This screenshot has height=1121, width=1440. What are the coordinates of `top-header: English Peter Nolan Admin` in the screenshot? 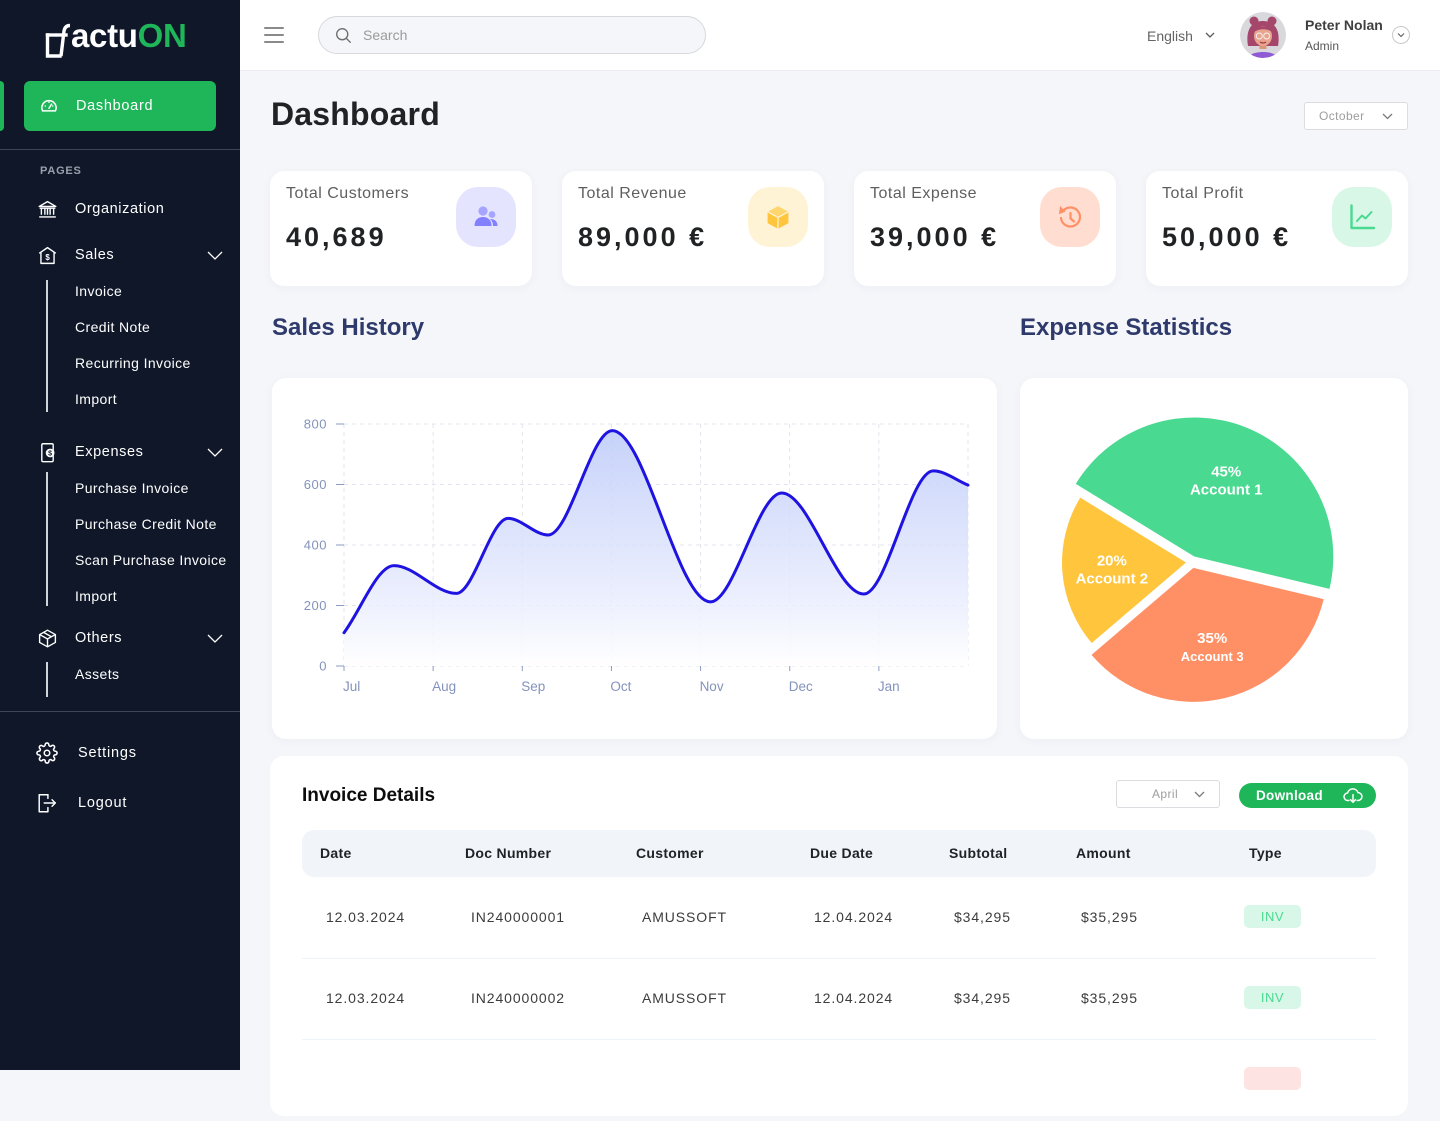 It's located at (840, 35).